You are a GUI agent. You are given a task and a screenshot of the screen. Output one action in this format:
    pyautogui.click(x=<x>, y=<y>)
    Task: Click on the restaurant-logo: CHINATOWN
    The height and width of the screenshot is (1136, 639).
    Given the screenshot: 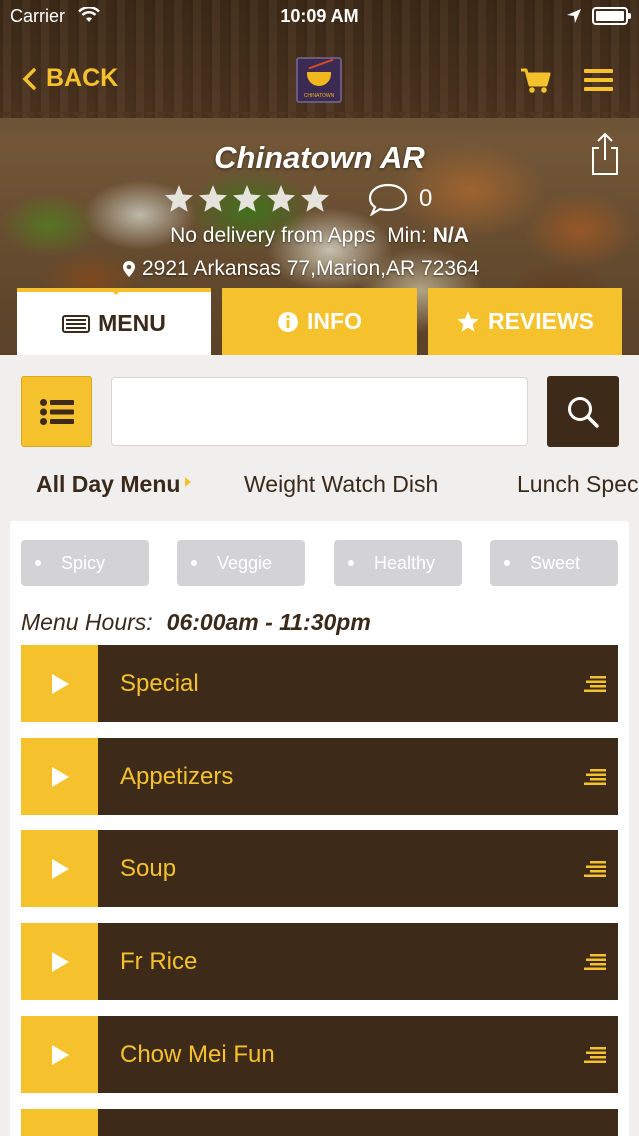 What is the action you would take?
    pyautogui.click(x=319, y=80)
    